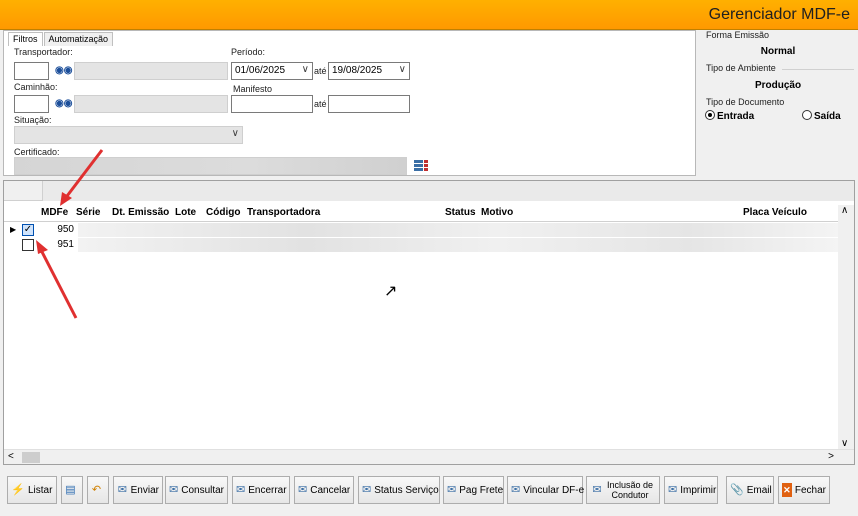 This screenshot has height=516, width=858. Describe the element at coordinates (804, 490) in the screenshot. I see `fechar-button: ✕ Fechar` at that location.